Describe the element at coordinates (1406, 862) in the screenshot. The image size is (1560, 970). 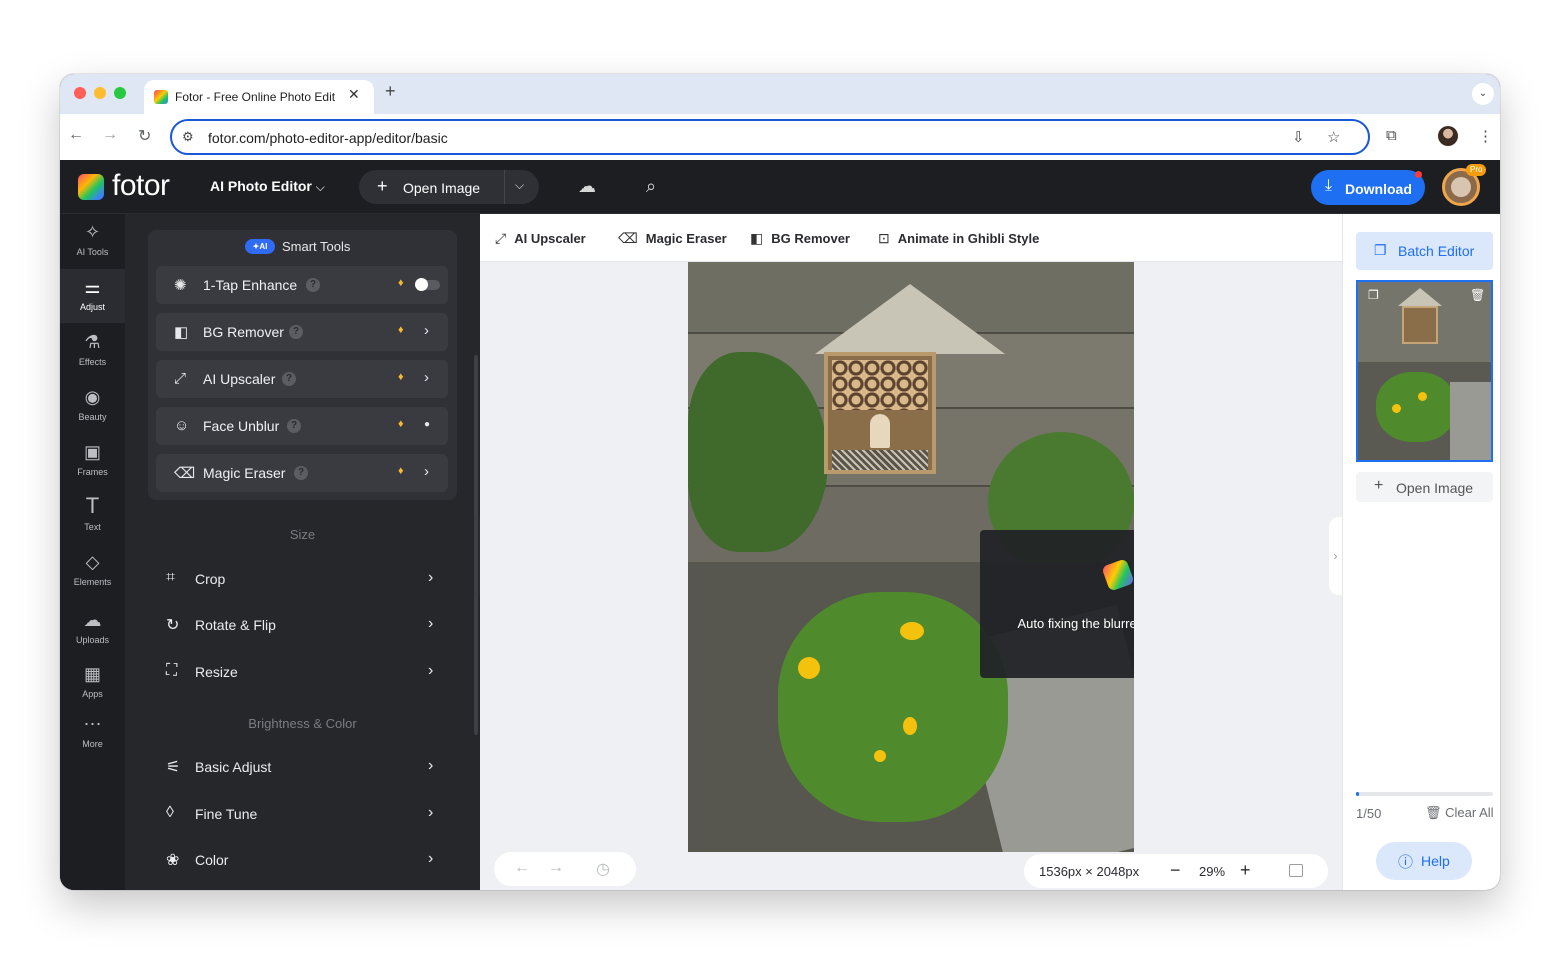
I see `question-circle-icon: ⓘ` at that location.